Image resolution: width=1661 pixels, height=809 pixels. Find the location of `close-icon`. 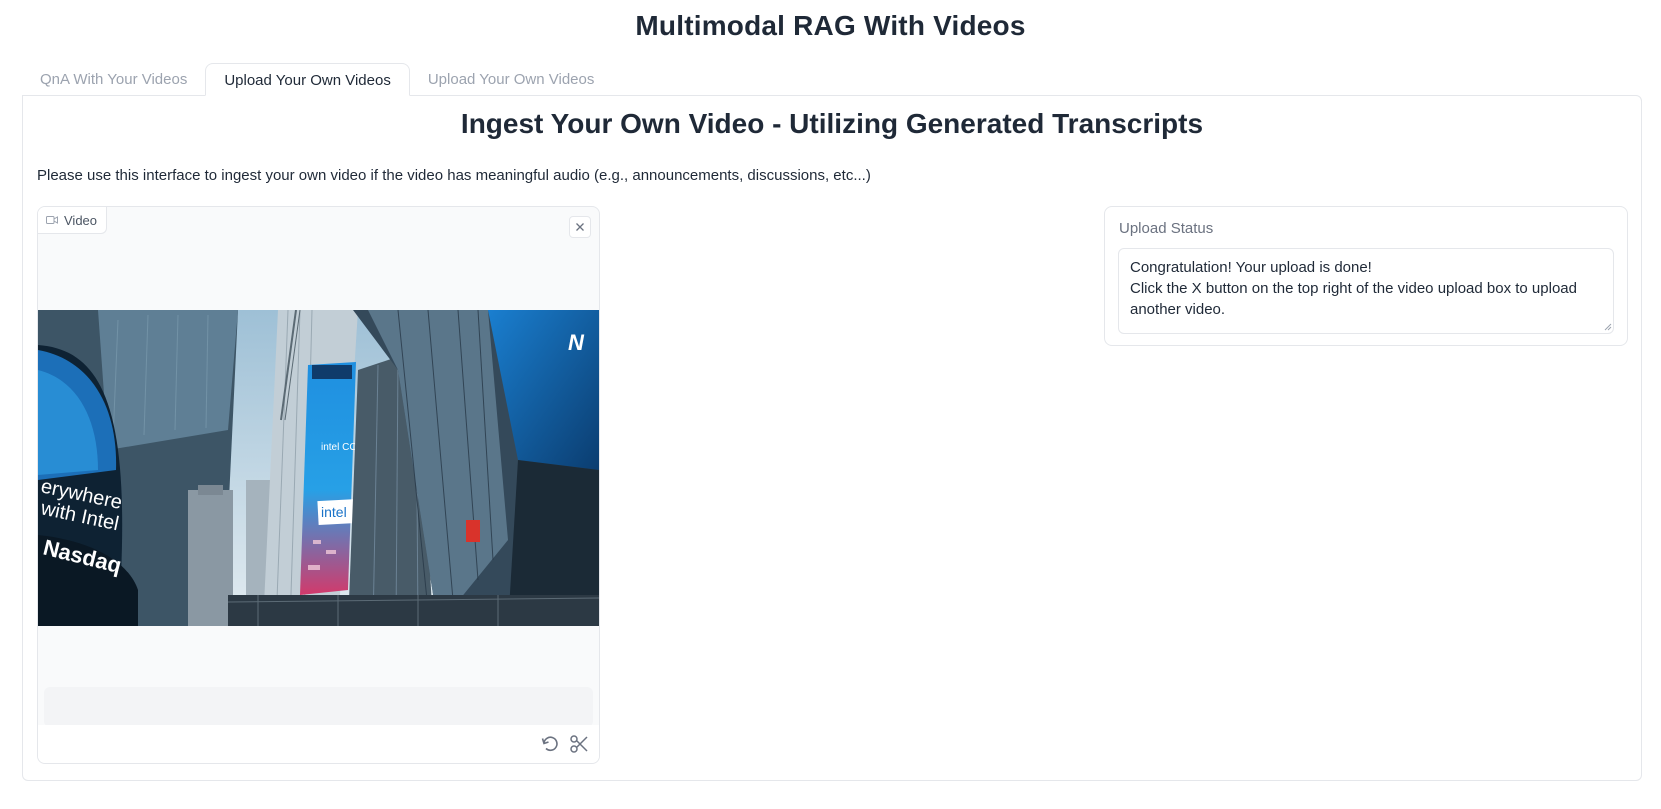

close-icon is located at coordinates (580, 227).